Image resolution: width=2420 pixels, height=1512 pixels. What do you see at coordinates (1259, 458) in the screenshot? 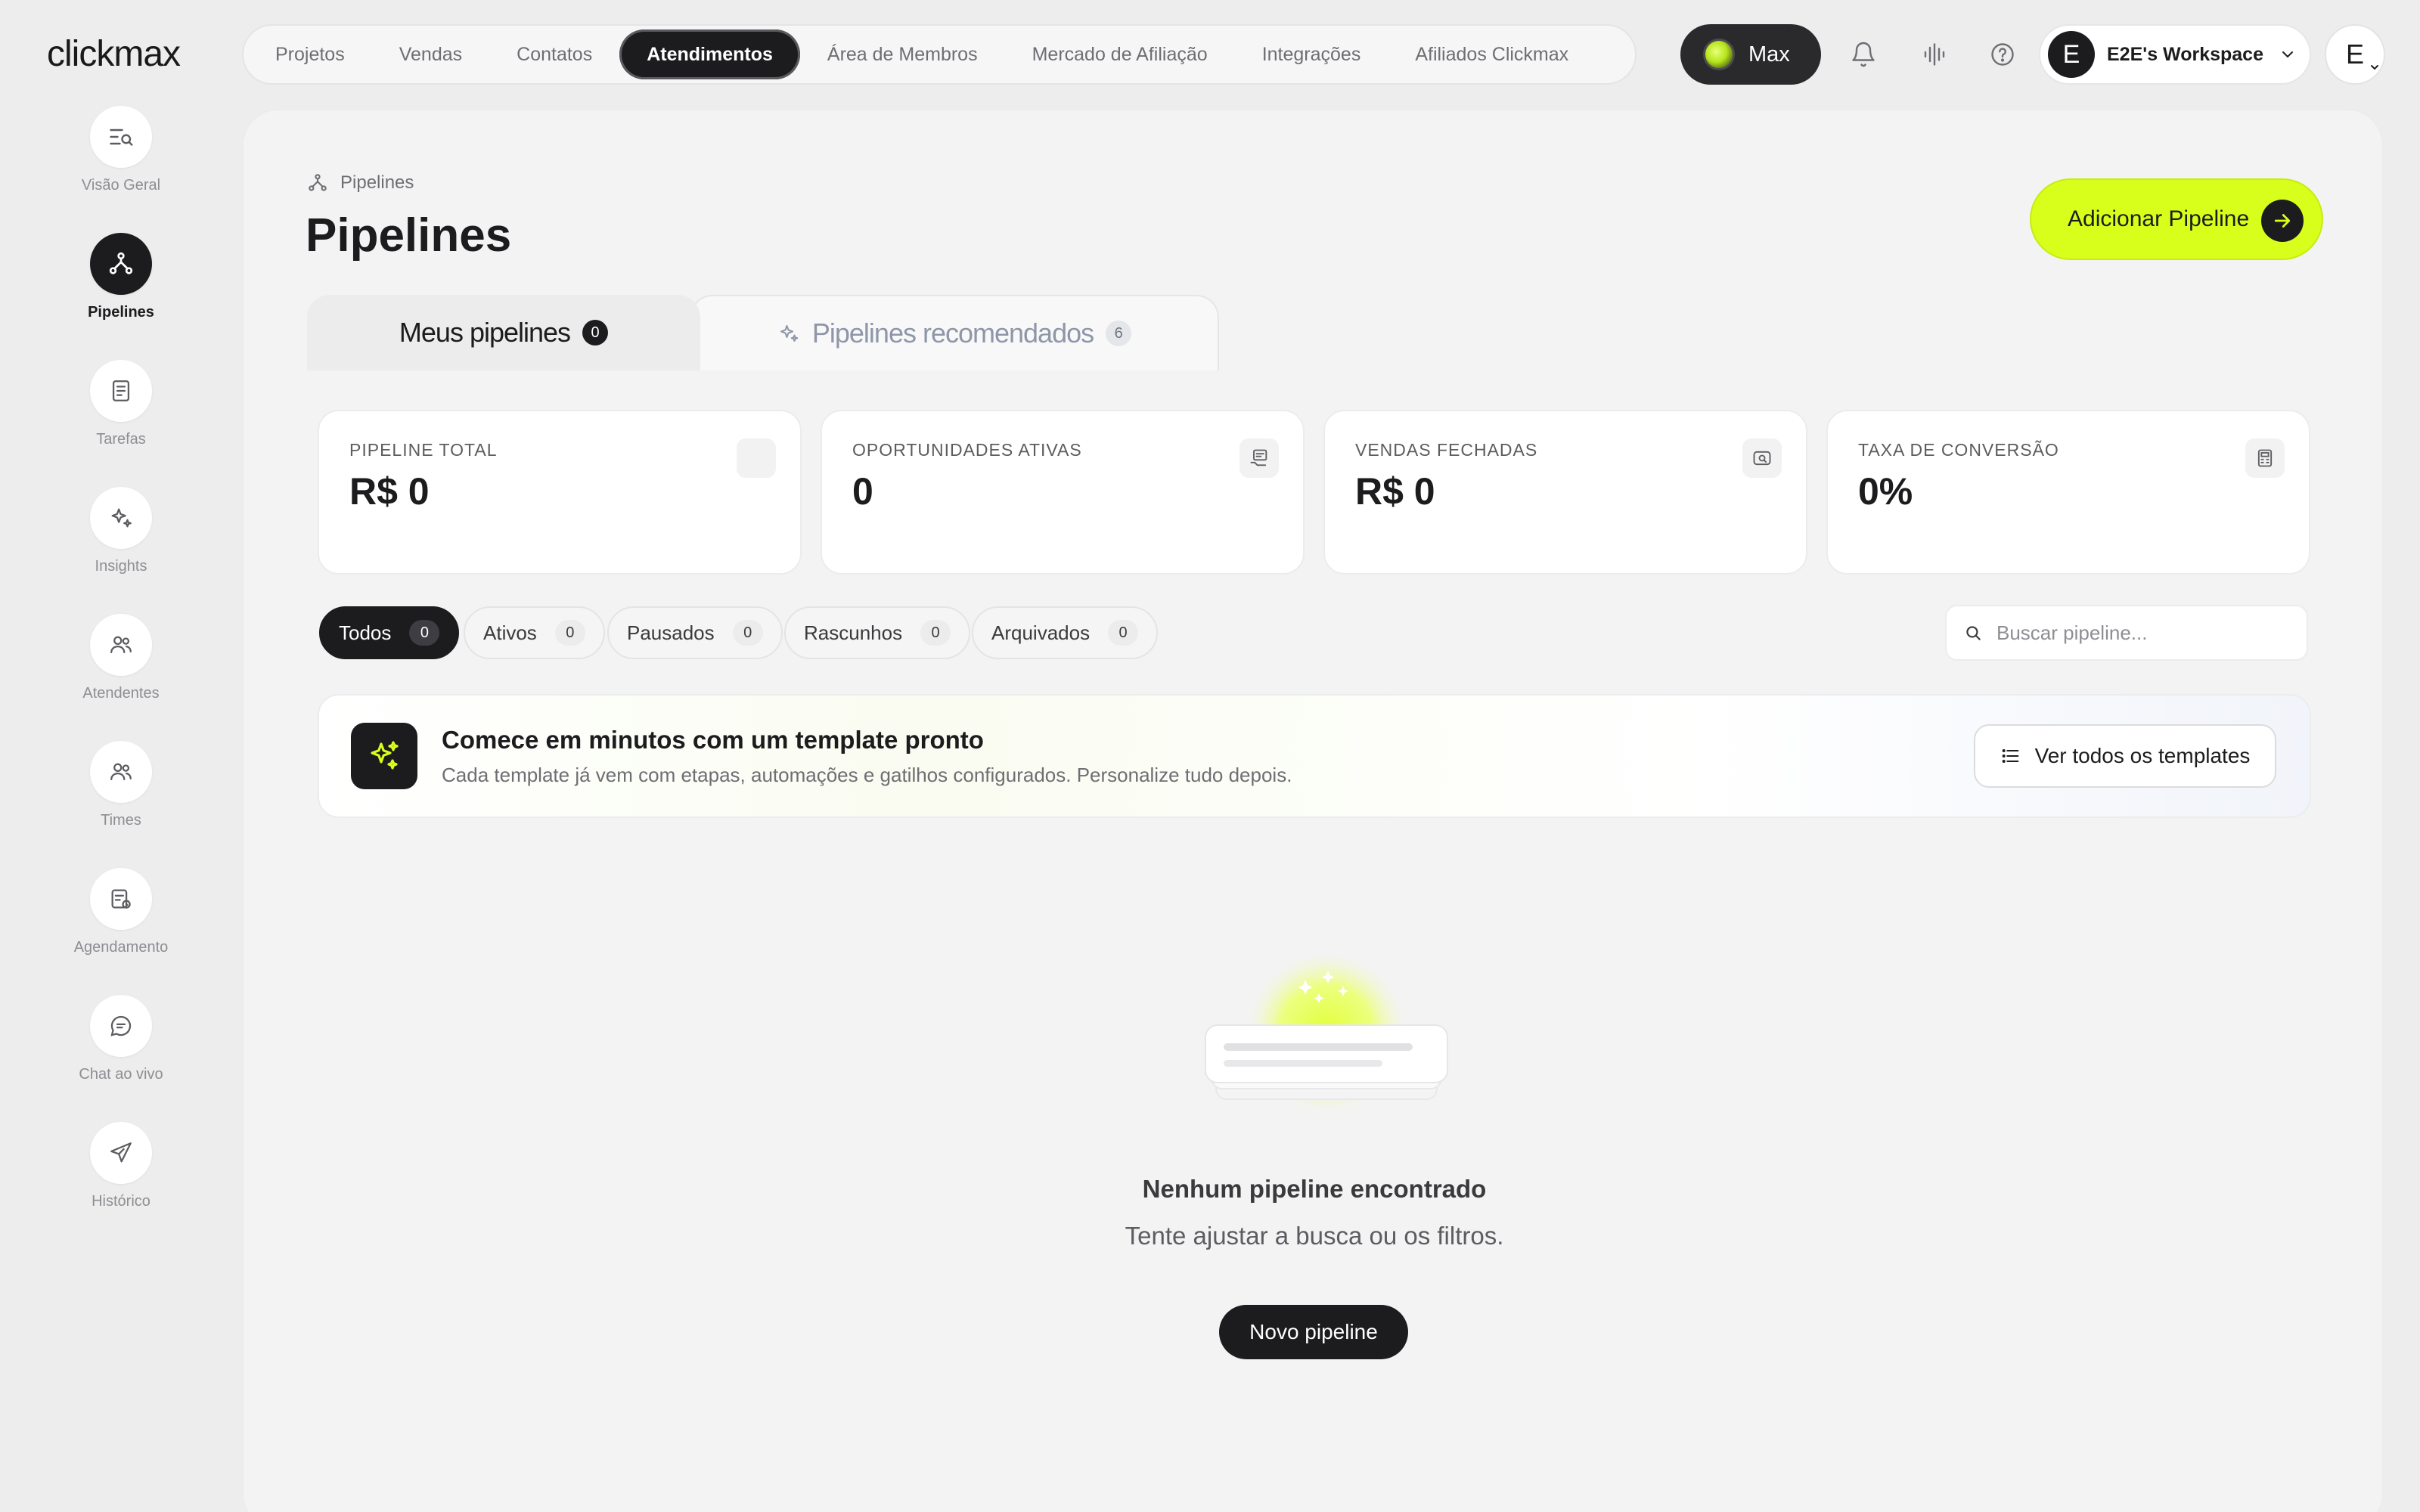
I see `opportunity-icon` at bounding box center [1259, 458].